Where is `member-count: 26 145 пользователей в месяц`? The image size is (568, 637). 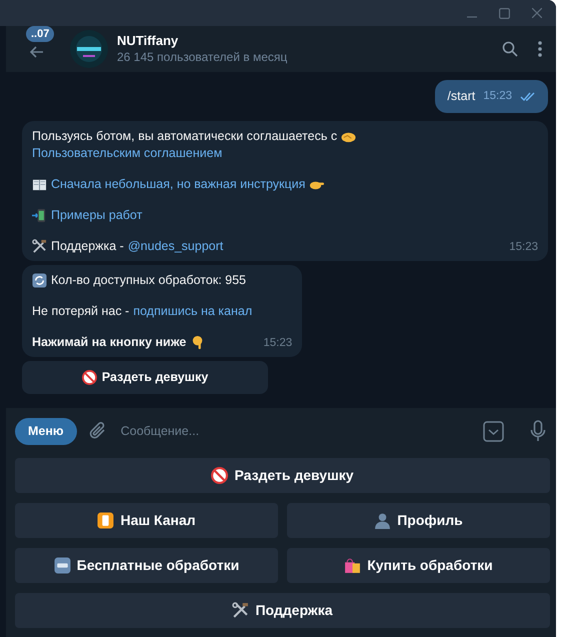 member-count: 26 145 пользователей в месяц is located at coordinates (202, 57).